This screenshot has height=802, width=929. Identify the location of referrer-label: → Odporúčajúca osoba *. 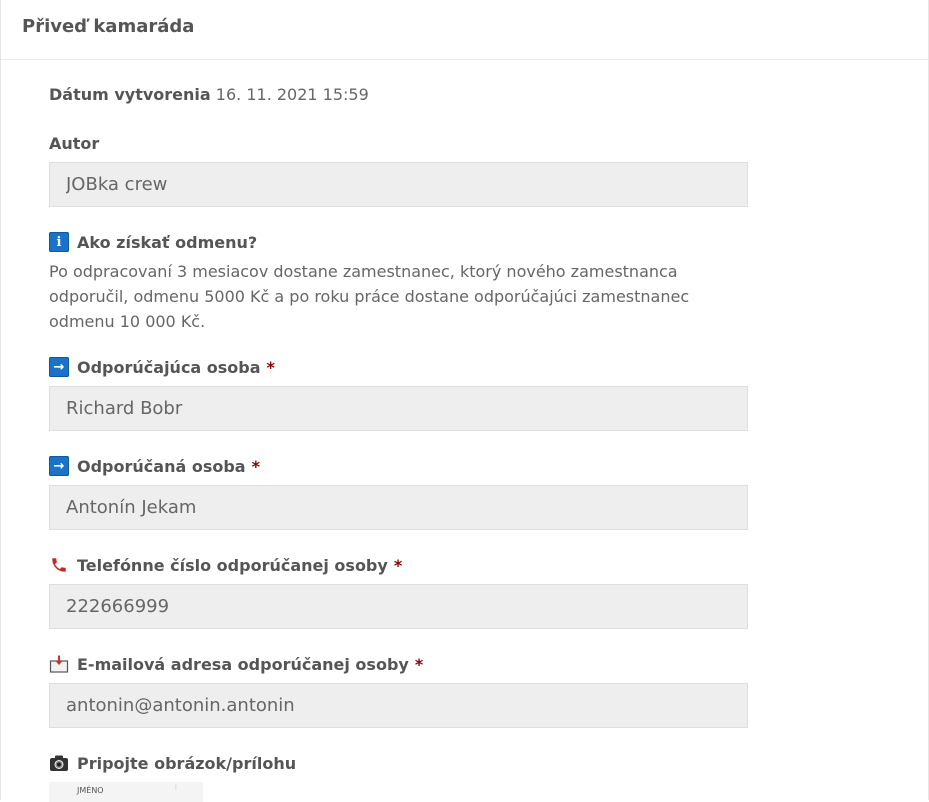
(398, 367).